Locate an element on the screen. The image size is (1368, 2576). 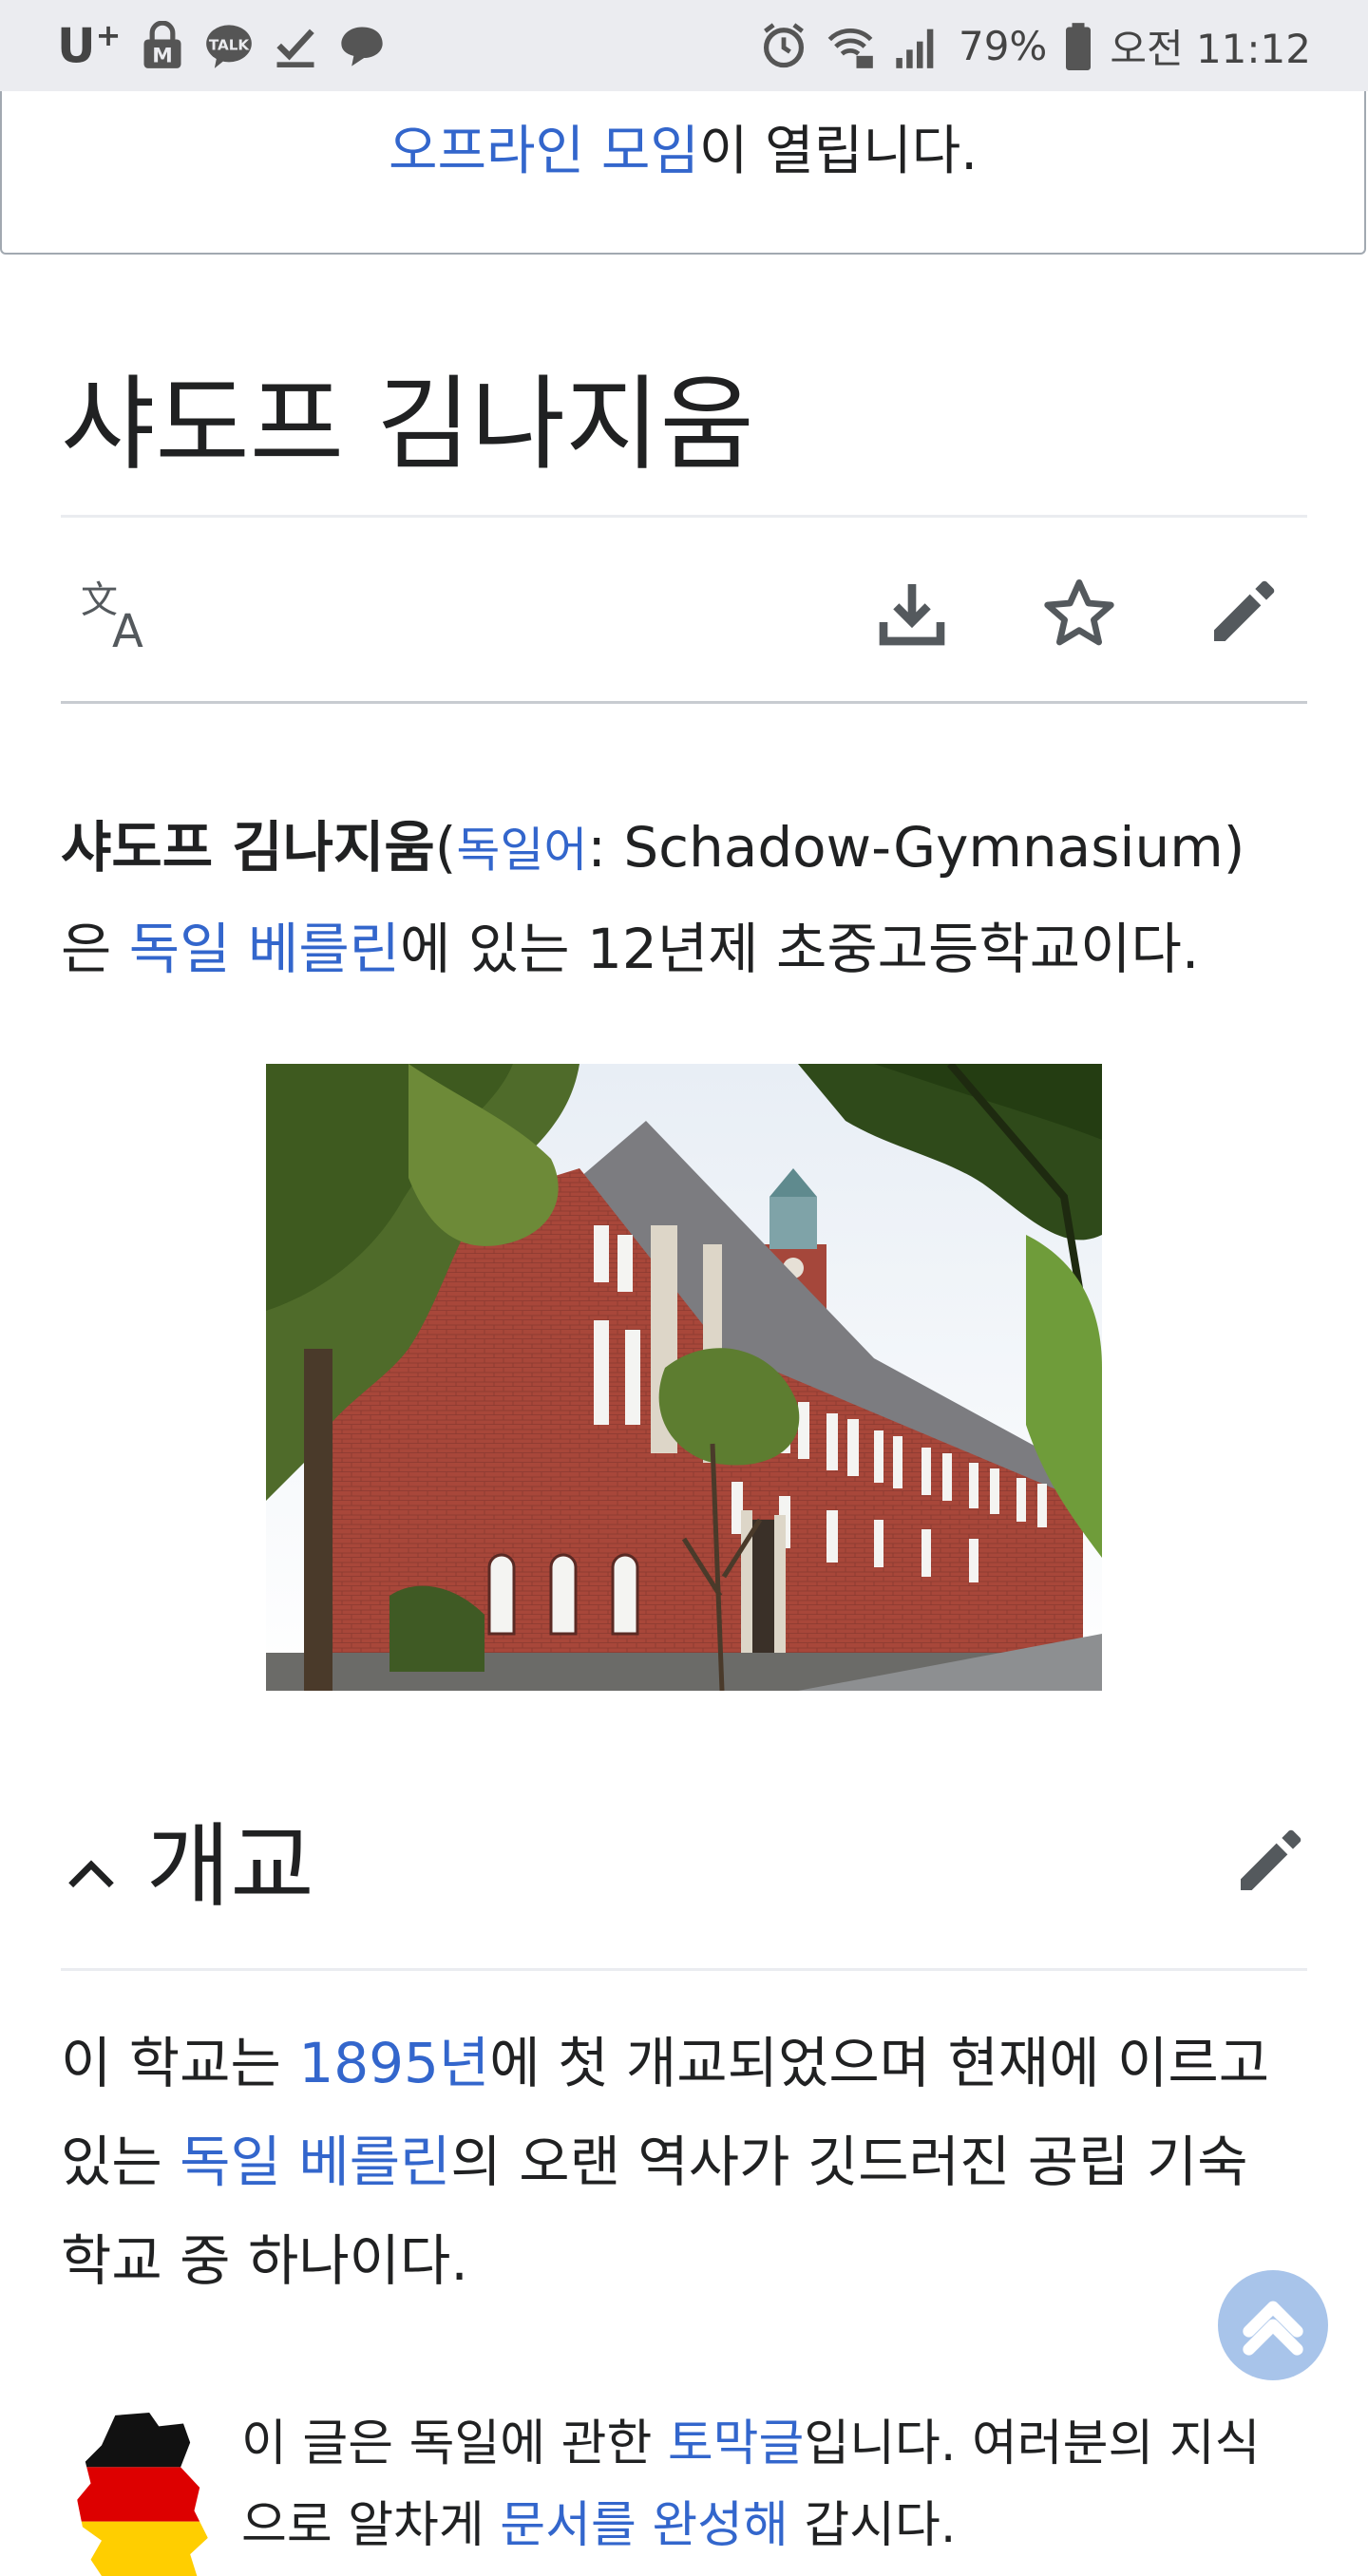
edit-icon is located at coordinates (1243, 613).